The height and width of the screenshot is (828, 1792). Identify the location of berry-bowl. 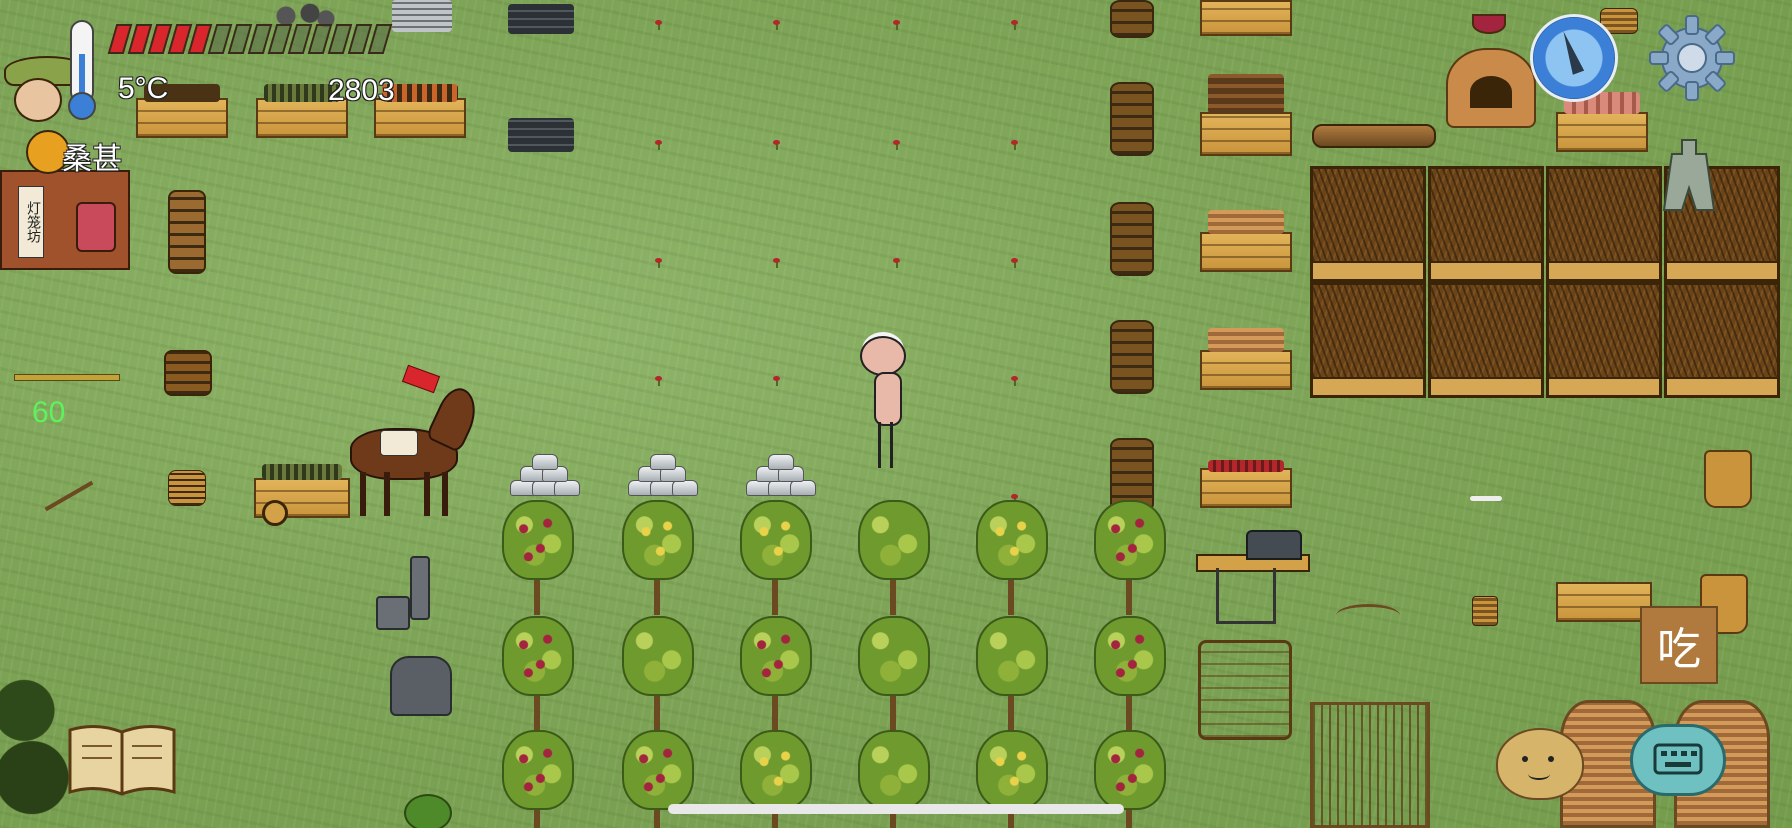
(1489, 24).